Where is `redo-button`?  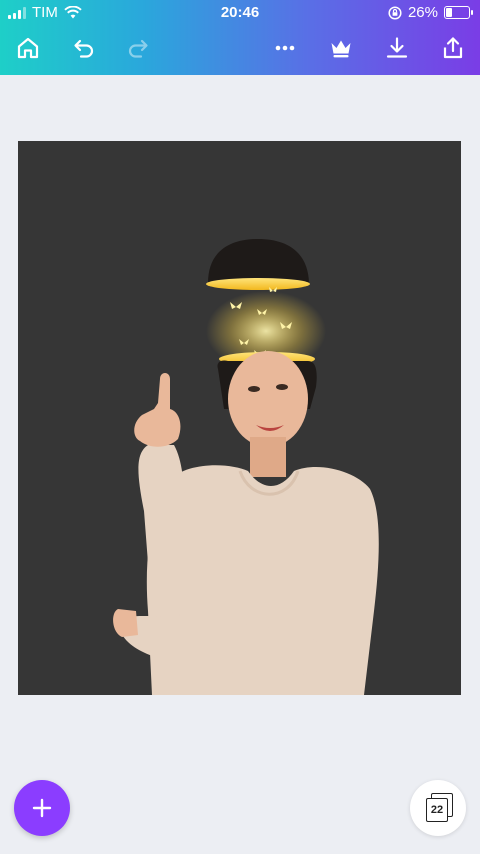
redo-button is located at coordinates (138, 48).